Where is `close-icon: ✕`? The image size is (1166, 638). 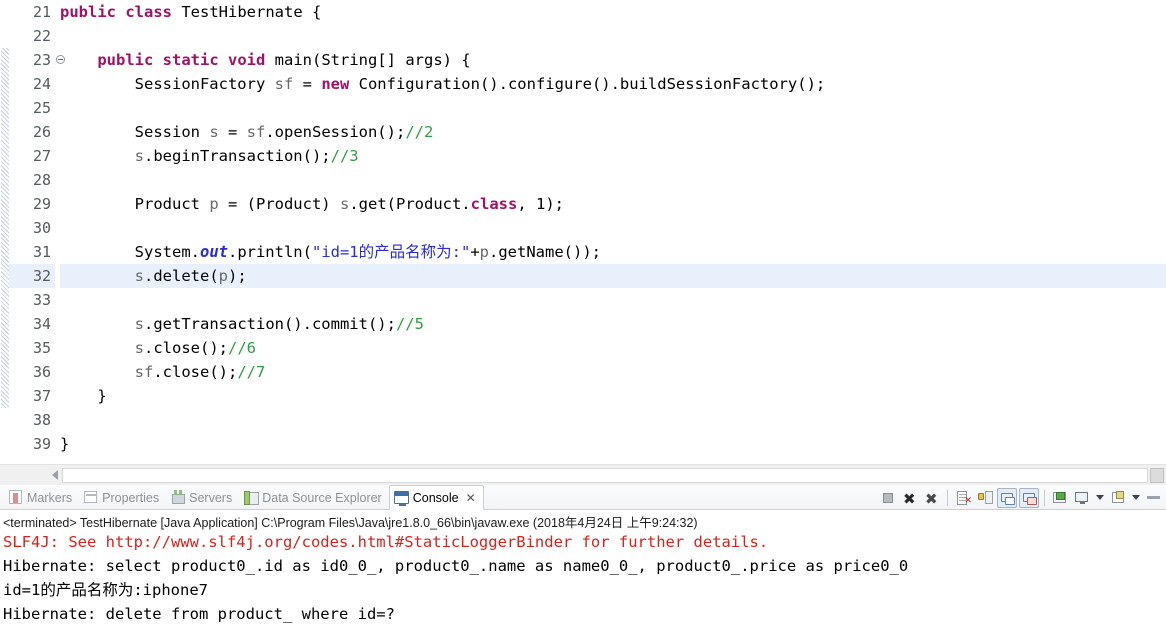 close-icon: ✕ is located at coordinates (471, 498).